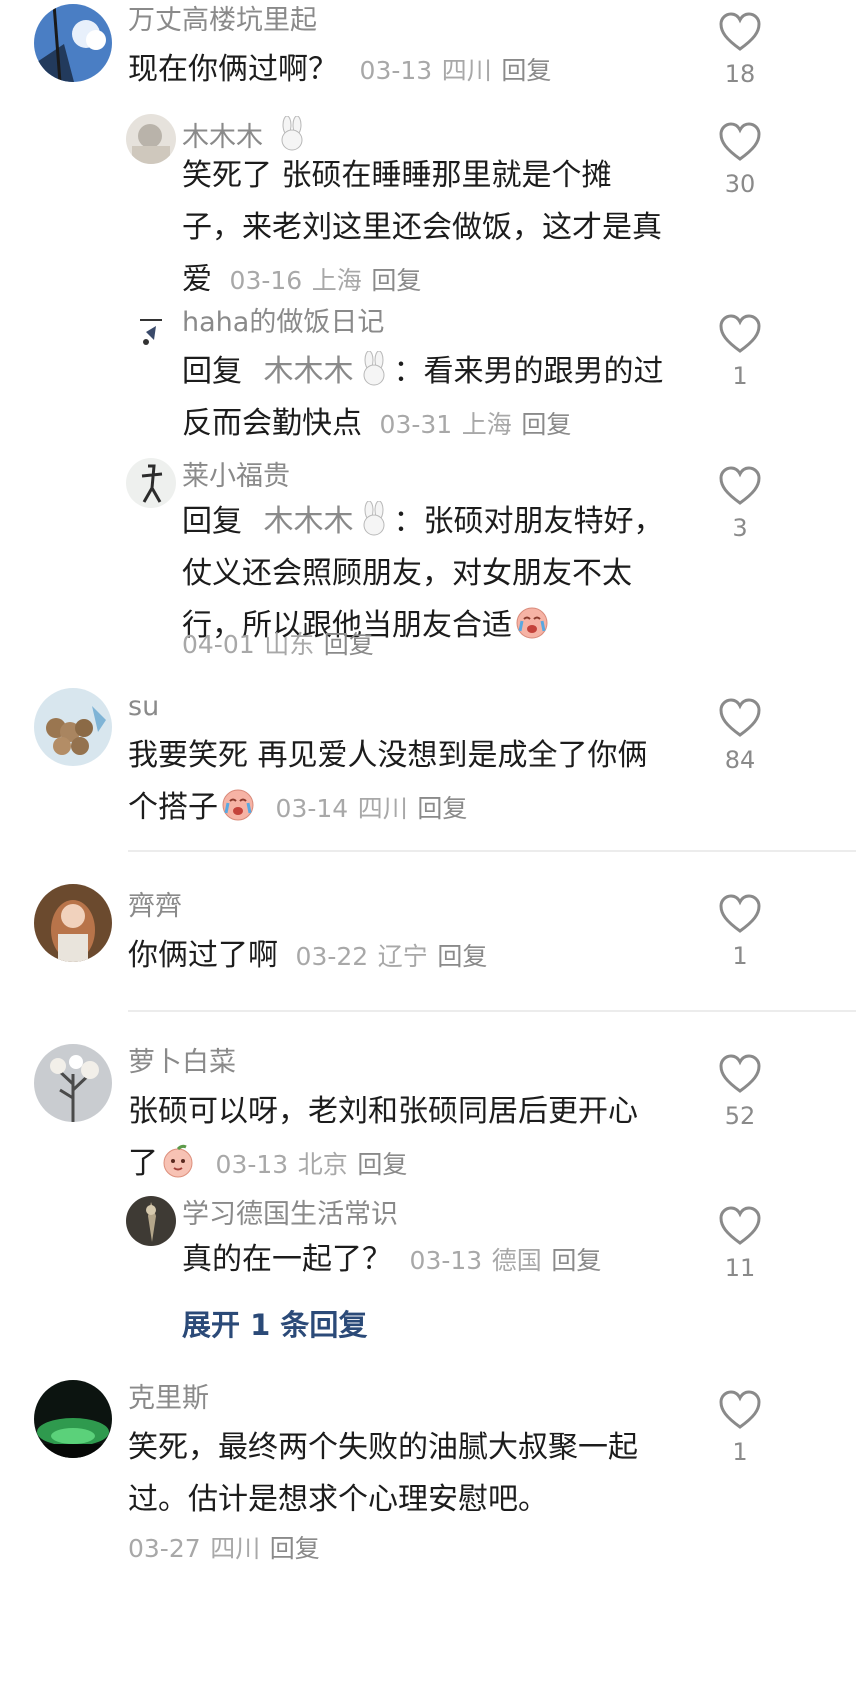 This screenshot has width=856, height=1690. Describe the element at coordinates (383, 1447) in the screenshot. I see `comment-line: 笑死，最终两个失败的油腻大叔聚一起` at that location.